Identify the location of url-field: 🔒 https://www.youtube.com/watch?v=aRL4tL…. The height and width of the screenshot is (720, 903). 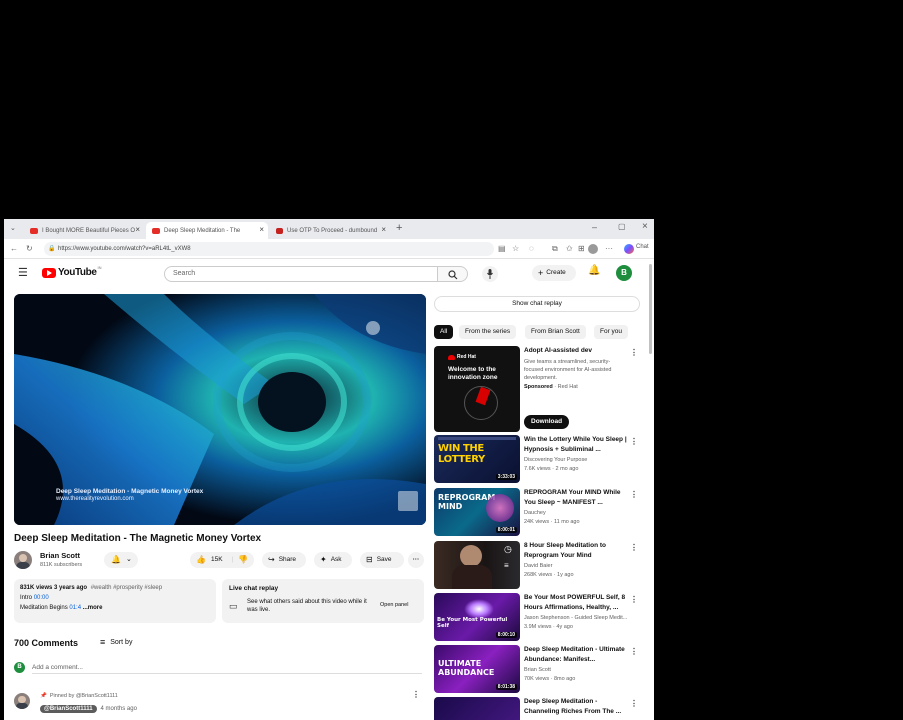
(269, 249).